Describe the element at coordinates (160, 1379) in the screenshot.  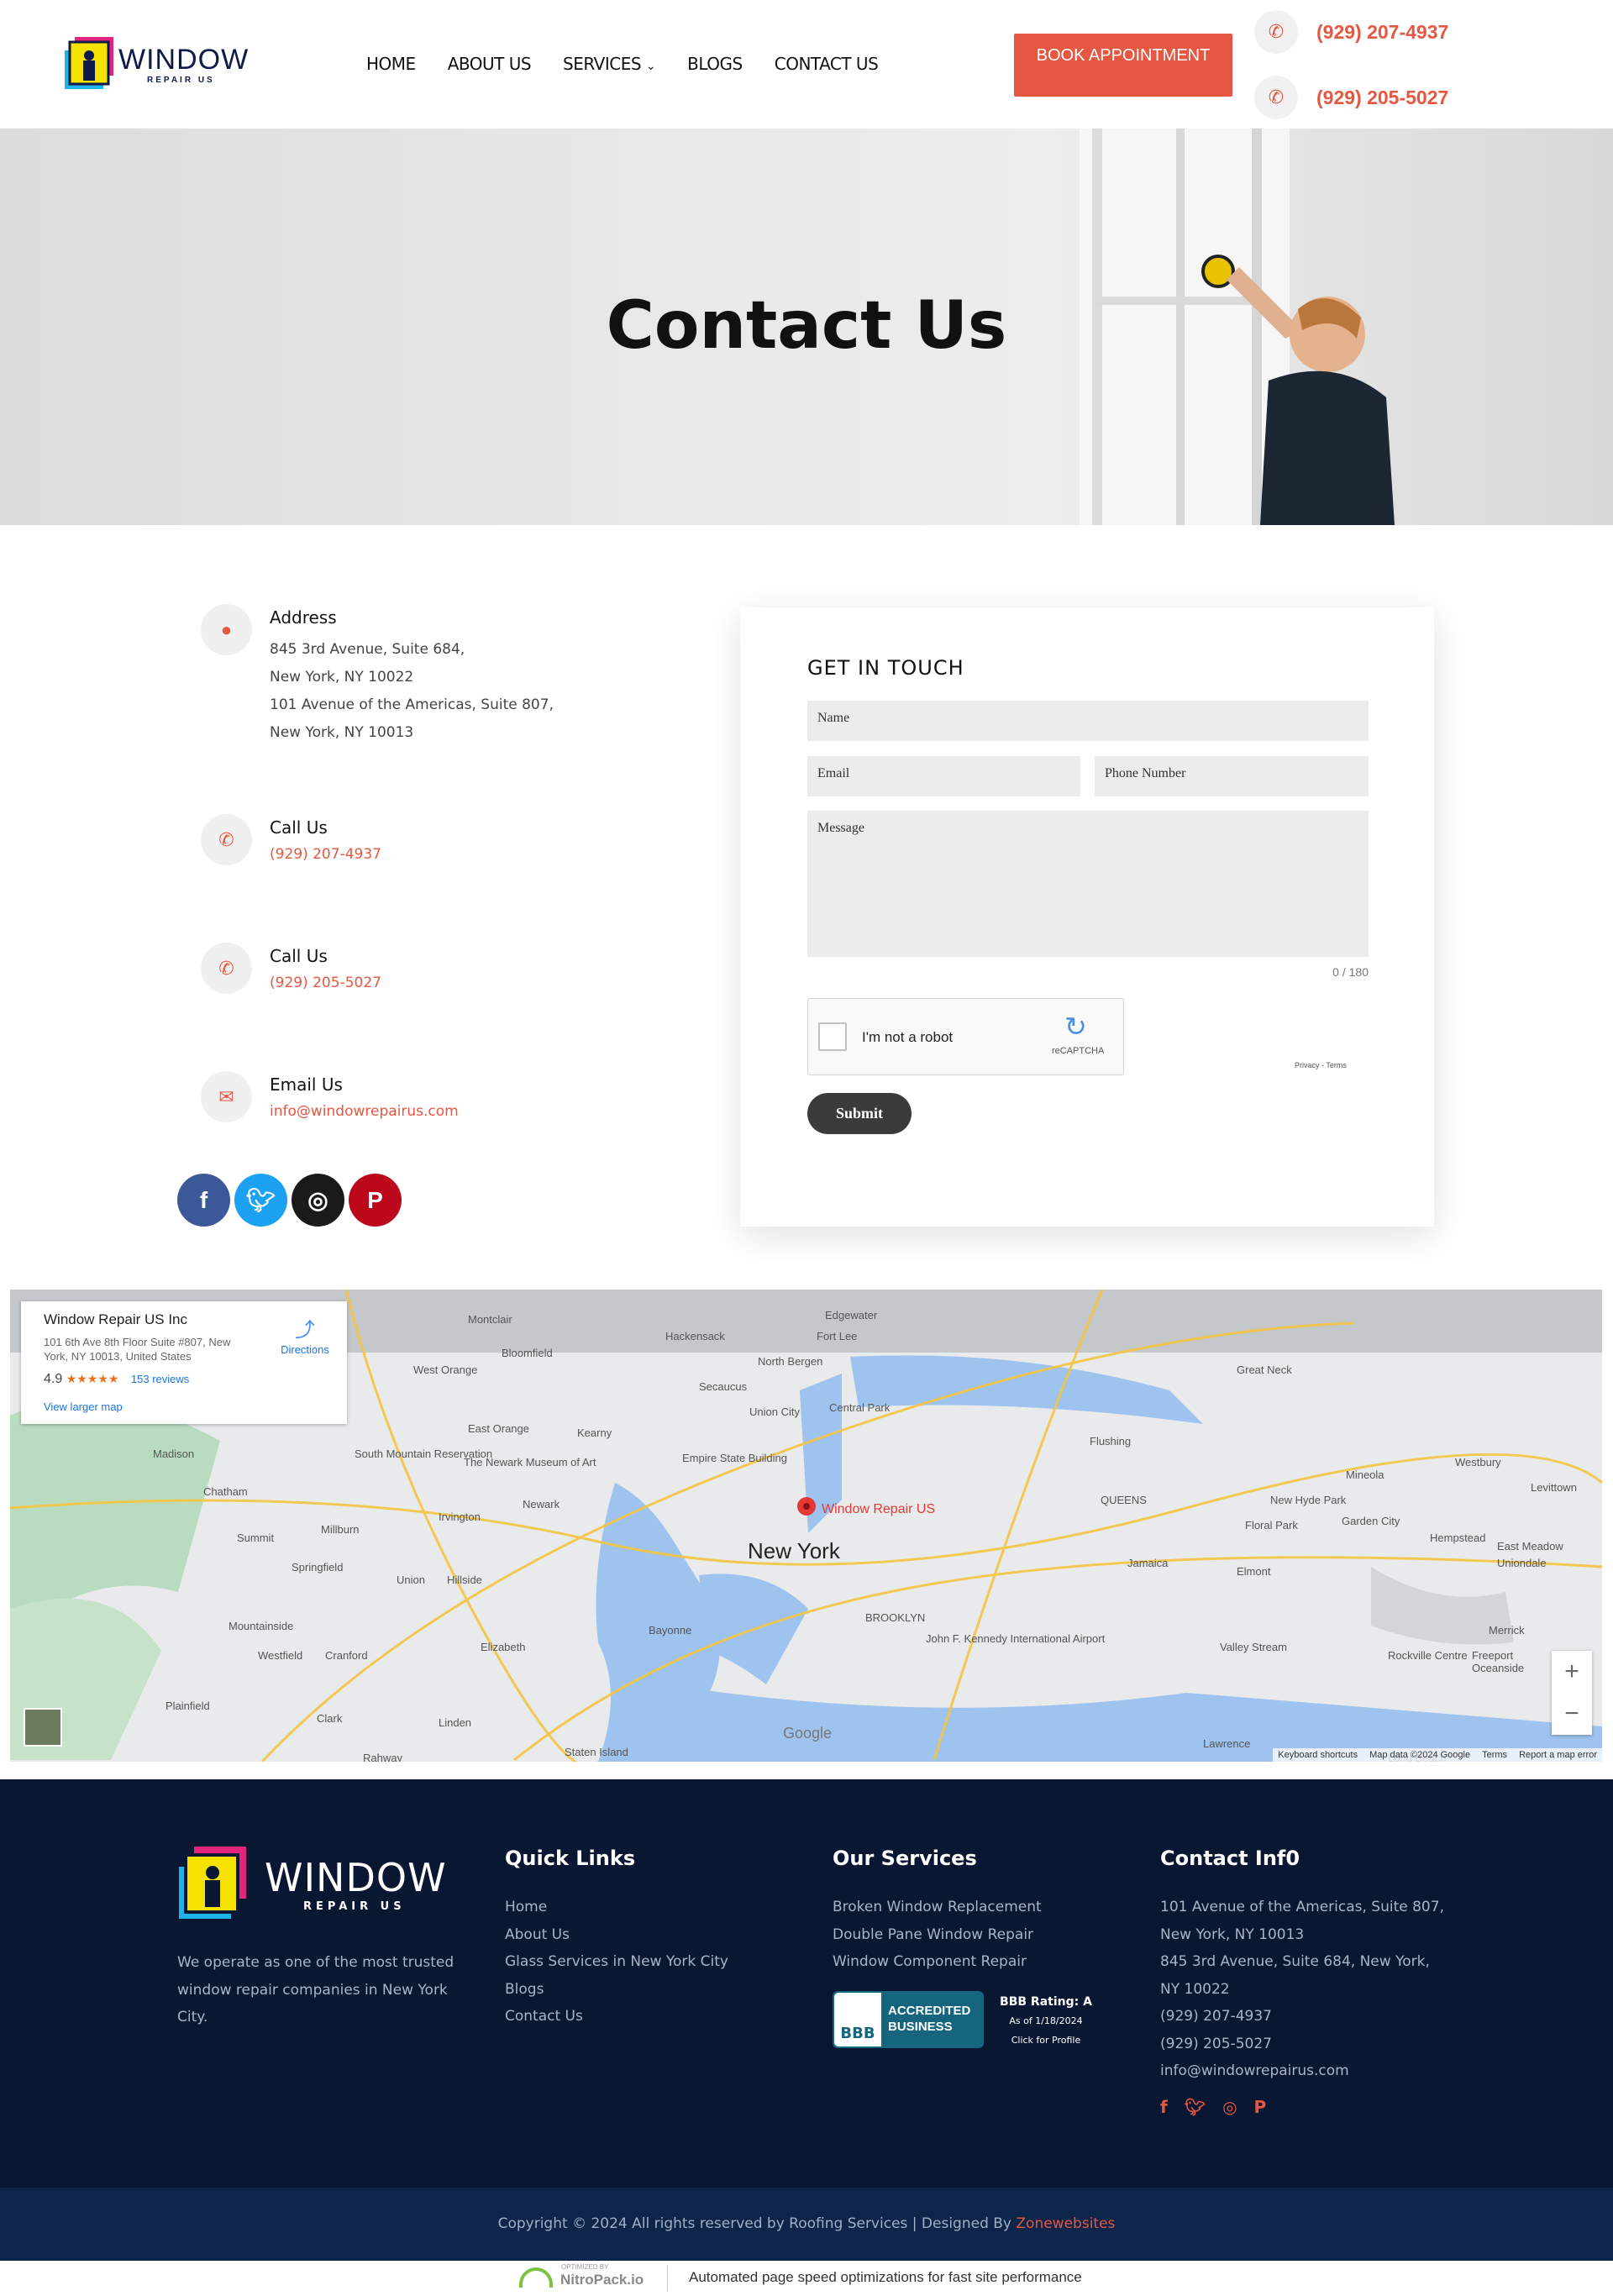
I see `reviews-link: 153 reviews` at that location.